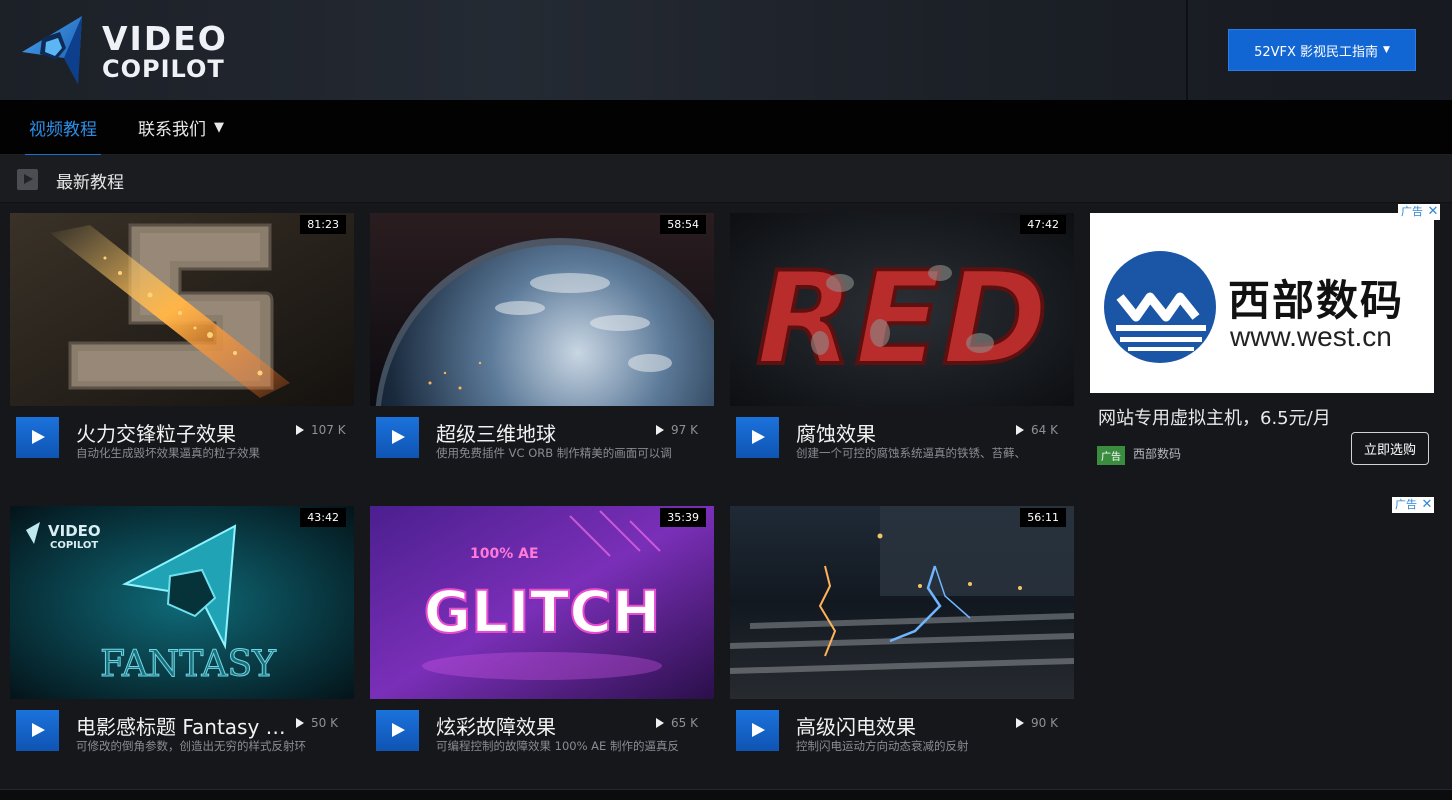 The image size is (1452, 800). What do you see at coordinates (726, 794) in the screenshot?
I see `footer-divider` at bounding box center [726, 794].